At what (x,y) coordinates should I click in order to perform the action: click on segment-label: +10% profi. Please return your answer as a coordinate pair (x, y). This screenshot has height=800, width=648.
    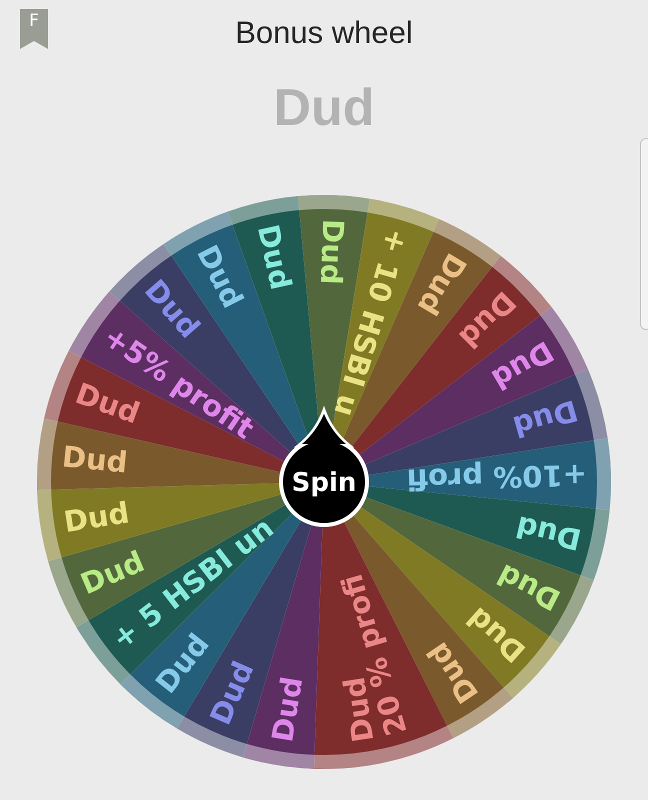
    Looking at the image, I should click on (497, 477).